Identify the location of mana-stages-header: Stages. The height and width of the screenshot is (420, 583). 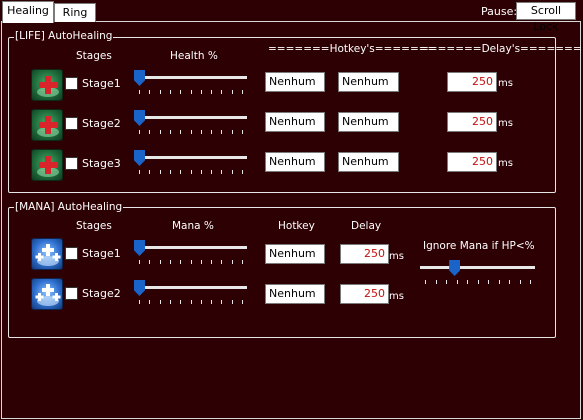
(94, 226).